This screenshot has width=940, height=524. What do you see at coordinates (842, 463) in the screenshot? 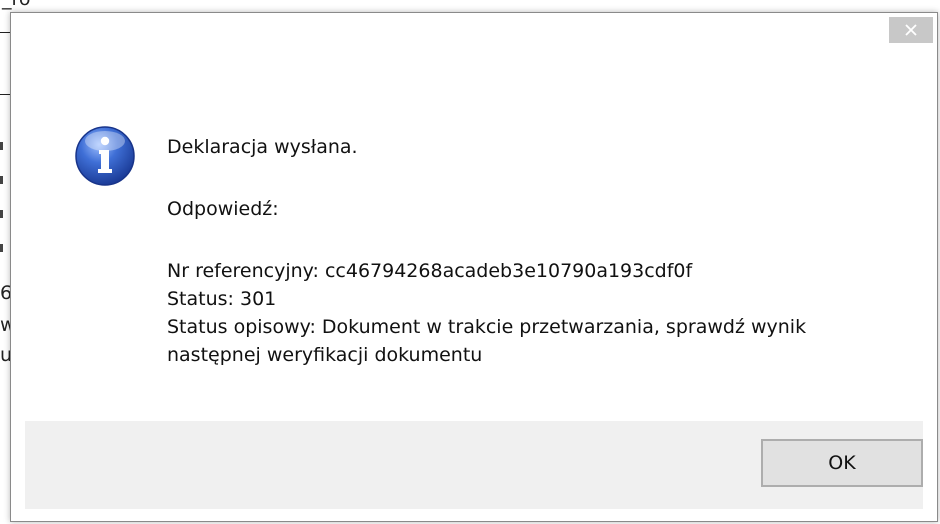
I see `ok-button: OK` at bounding box center [842, 463].